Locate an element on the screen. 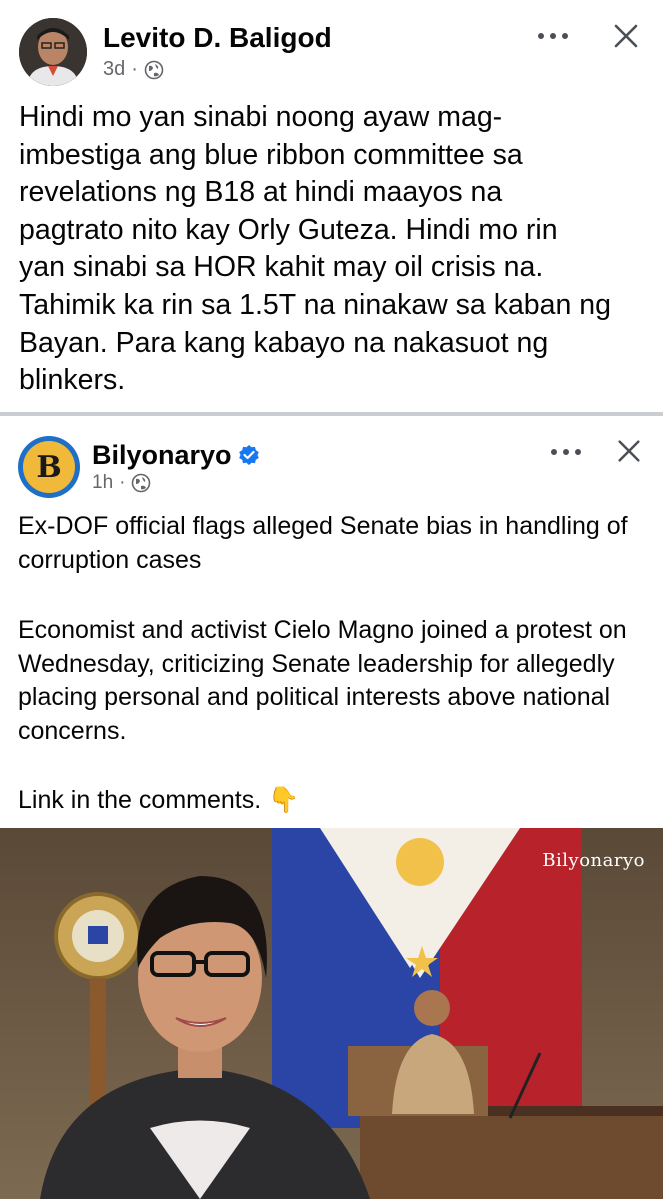  page-avatar: B is located at coordinates (49, 467).